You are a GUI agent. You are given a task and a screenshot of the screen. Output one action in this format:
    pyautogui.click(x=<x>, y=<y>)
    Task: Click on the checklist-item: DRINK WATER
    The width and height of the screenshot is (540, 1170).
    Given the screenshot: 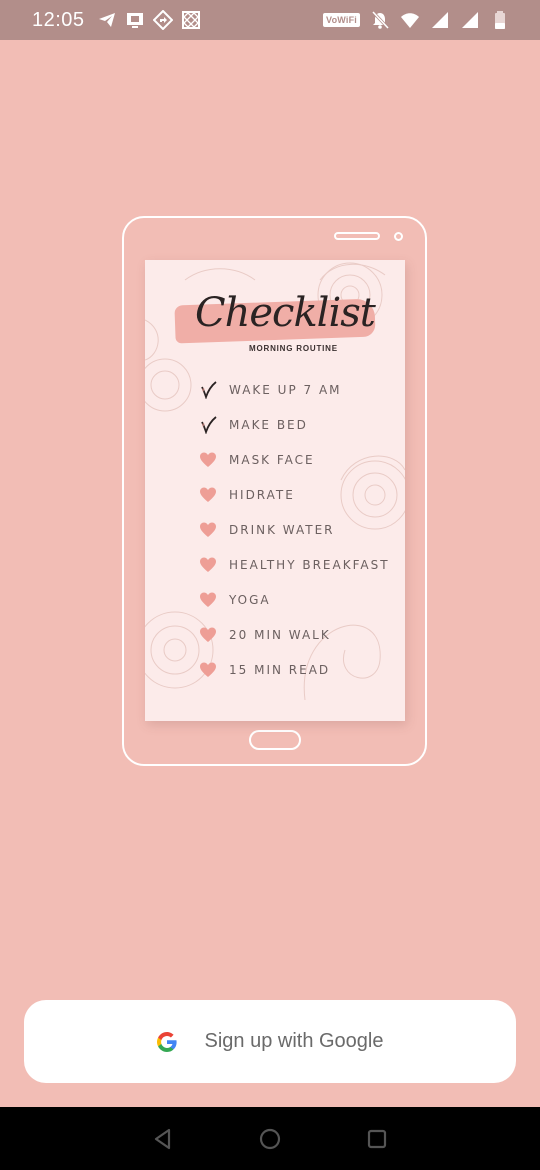 What is the action you would take?
    pyautogui.click(x=267, y=530)
    